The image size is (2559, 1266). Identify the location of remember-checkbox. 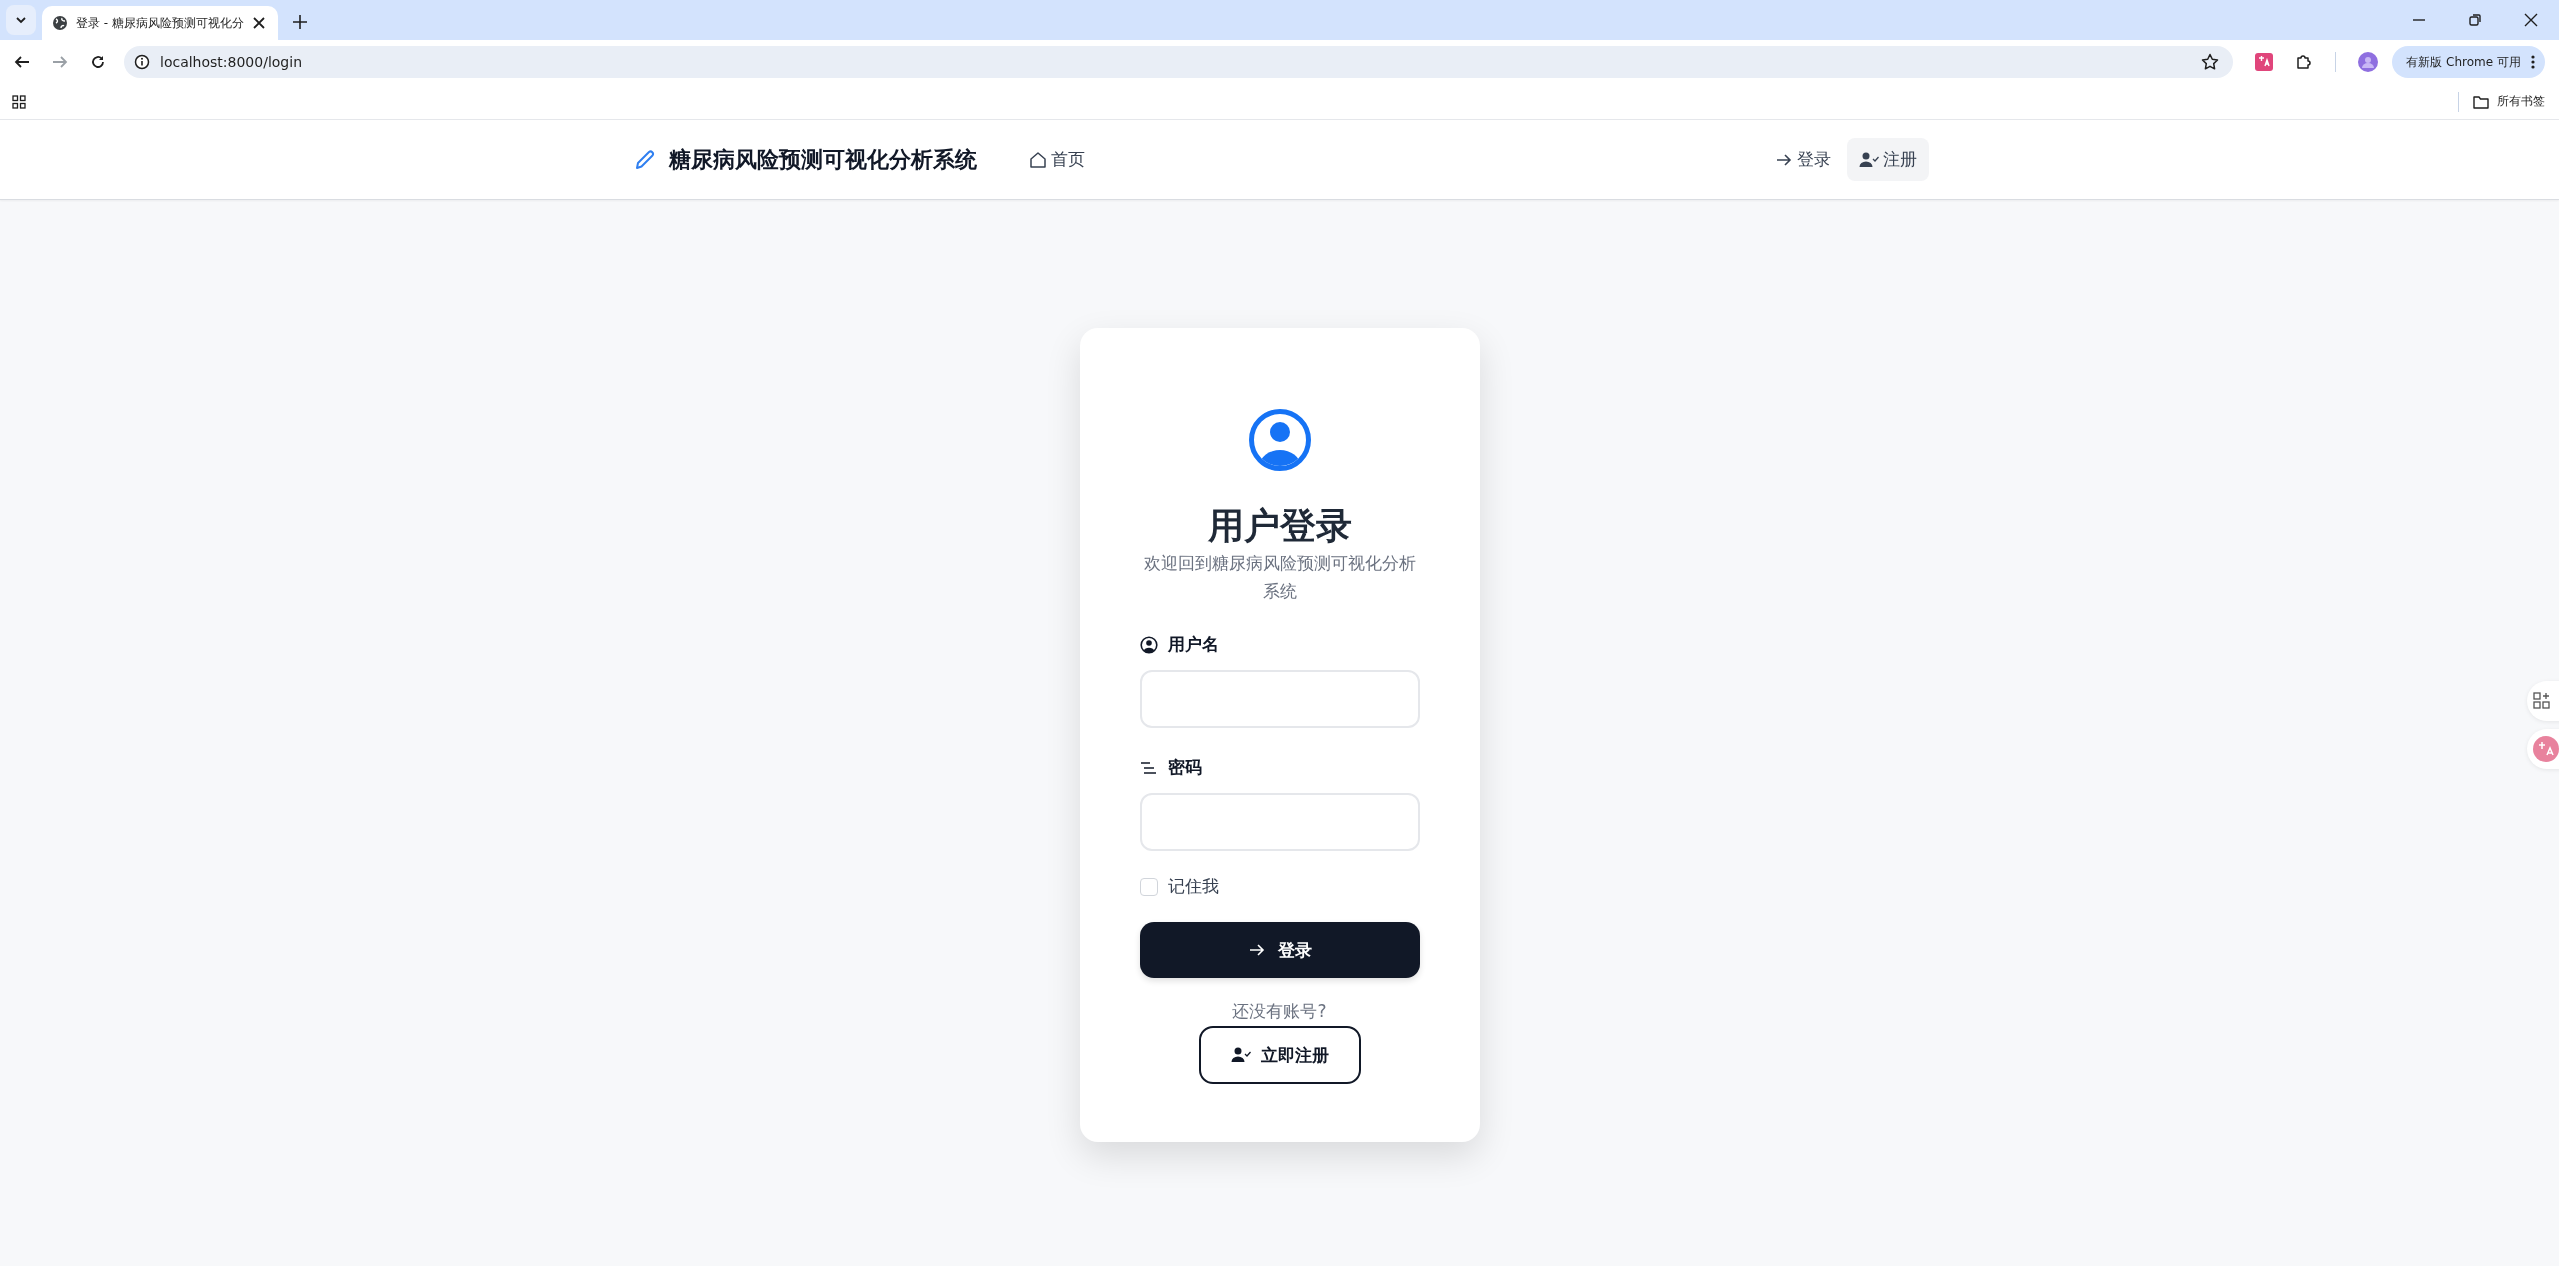
(1148, 886).